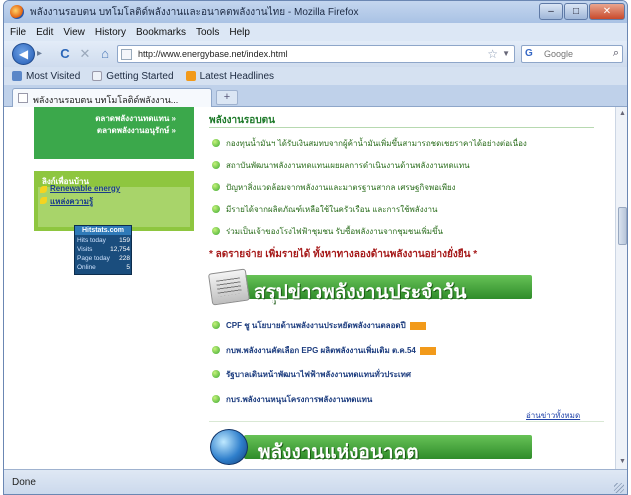  What do you see at coordinates (409, 399) in the screenshot?
I see `daily-news-item: กบร.พลังงานหนุนโครงการพลังงานทดแทน` at bounding box center [409, 399].